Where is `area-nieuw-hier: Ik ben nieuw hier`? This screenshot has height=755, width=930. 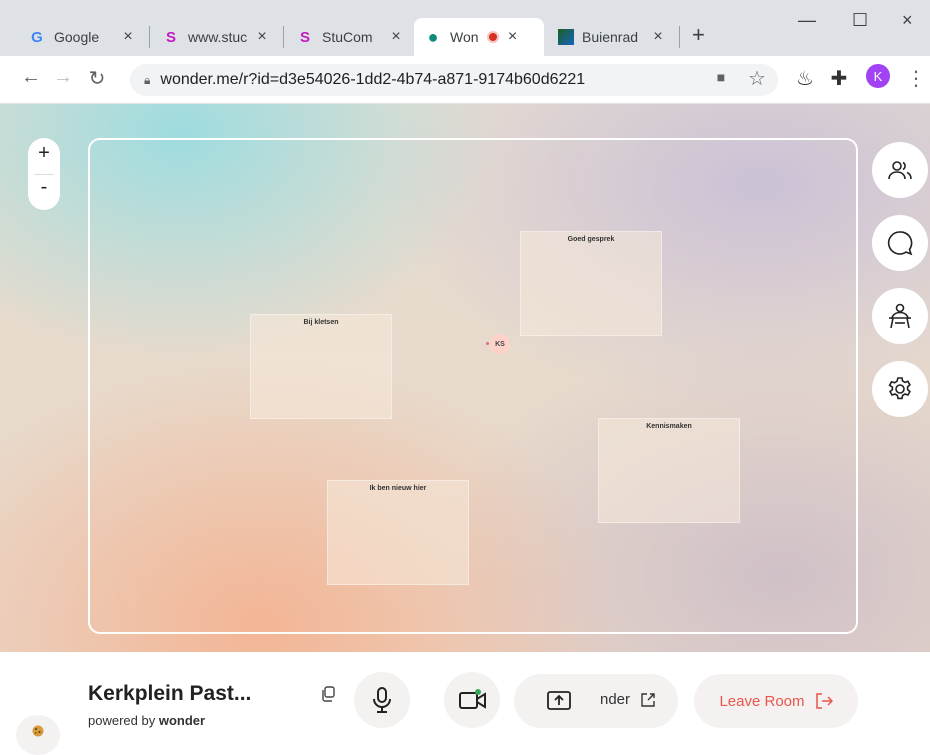
area-nieuw-hier: Ik ben nieuw hier is located at coordinates (398, 532).